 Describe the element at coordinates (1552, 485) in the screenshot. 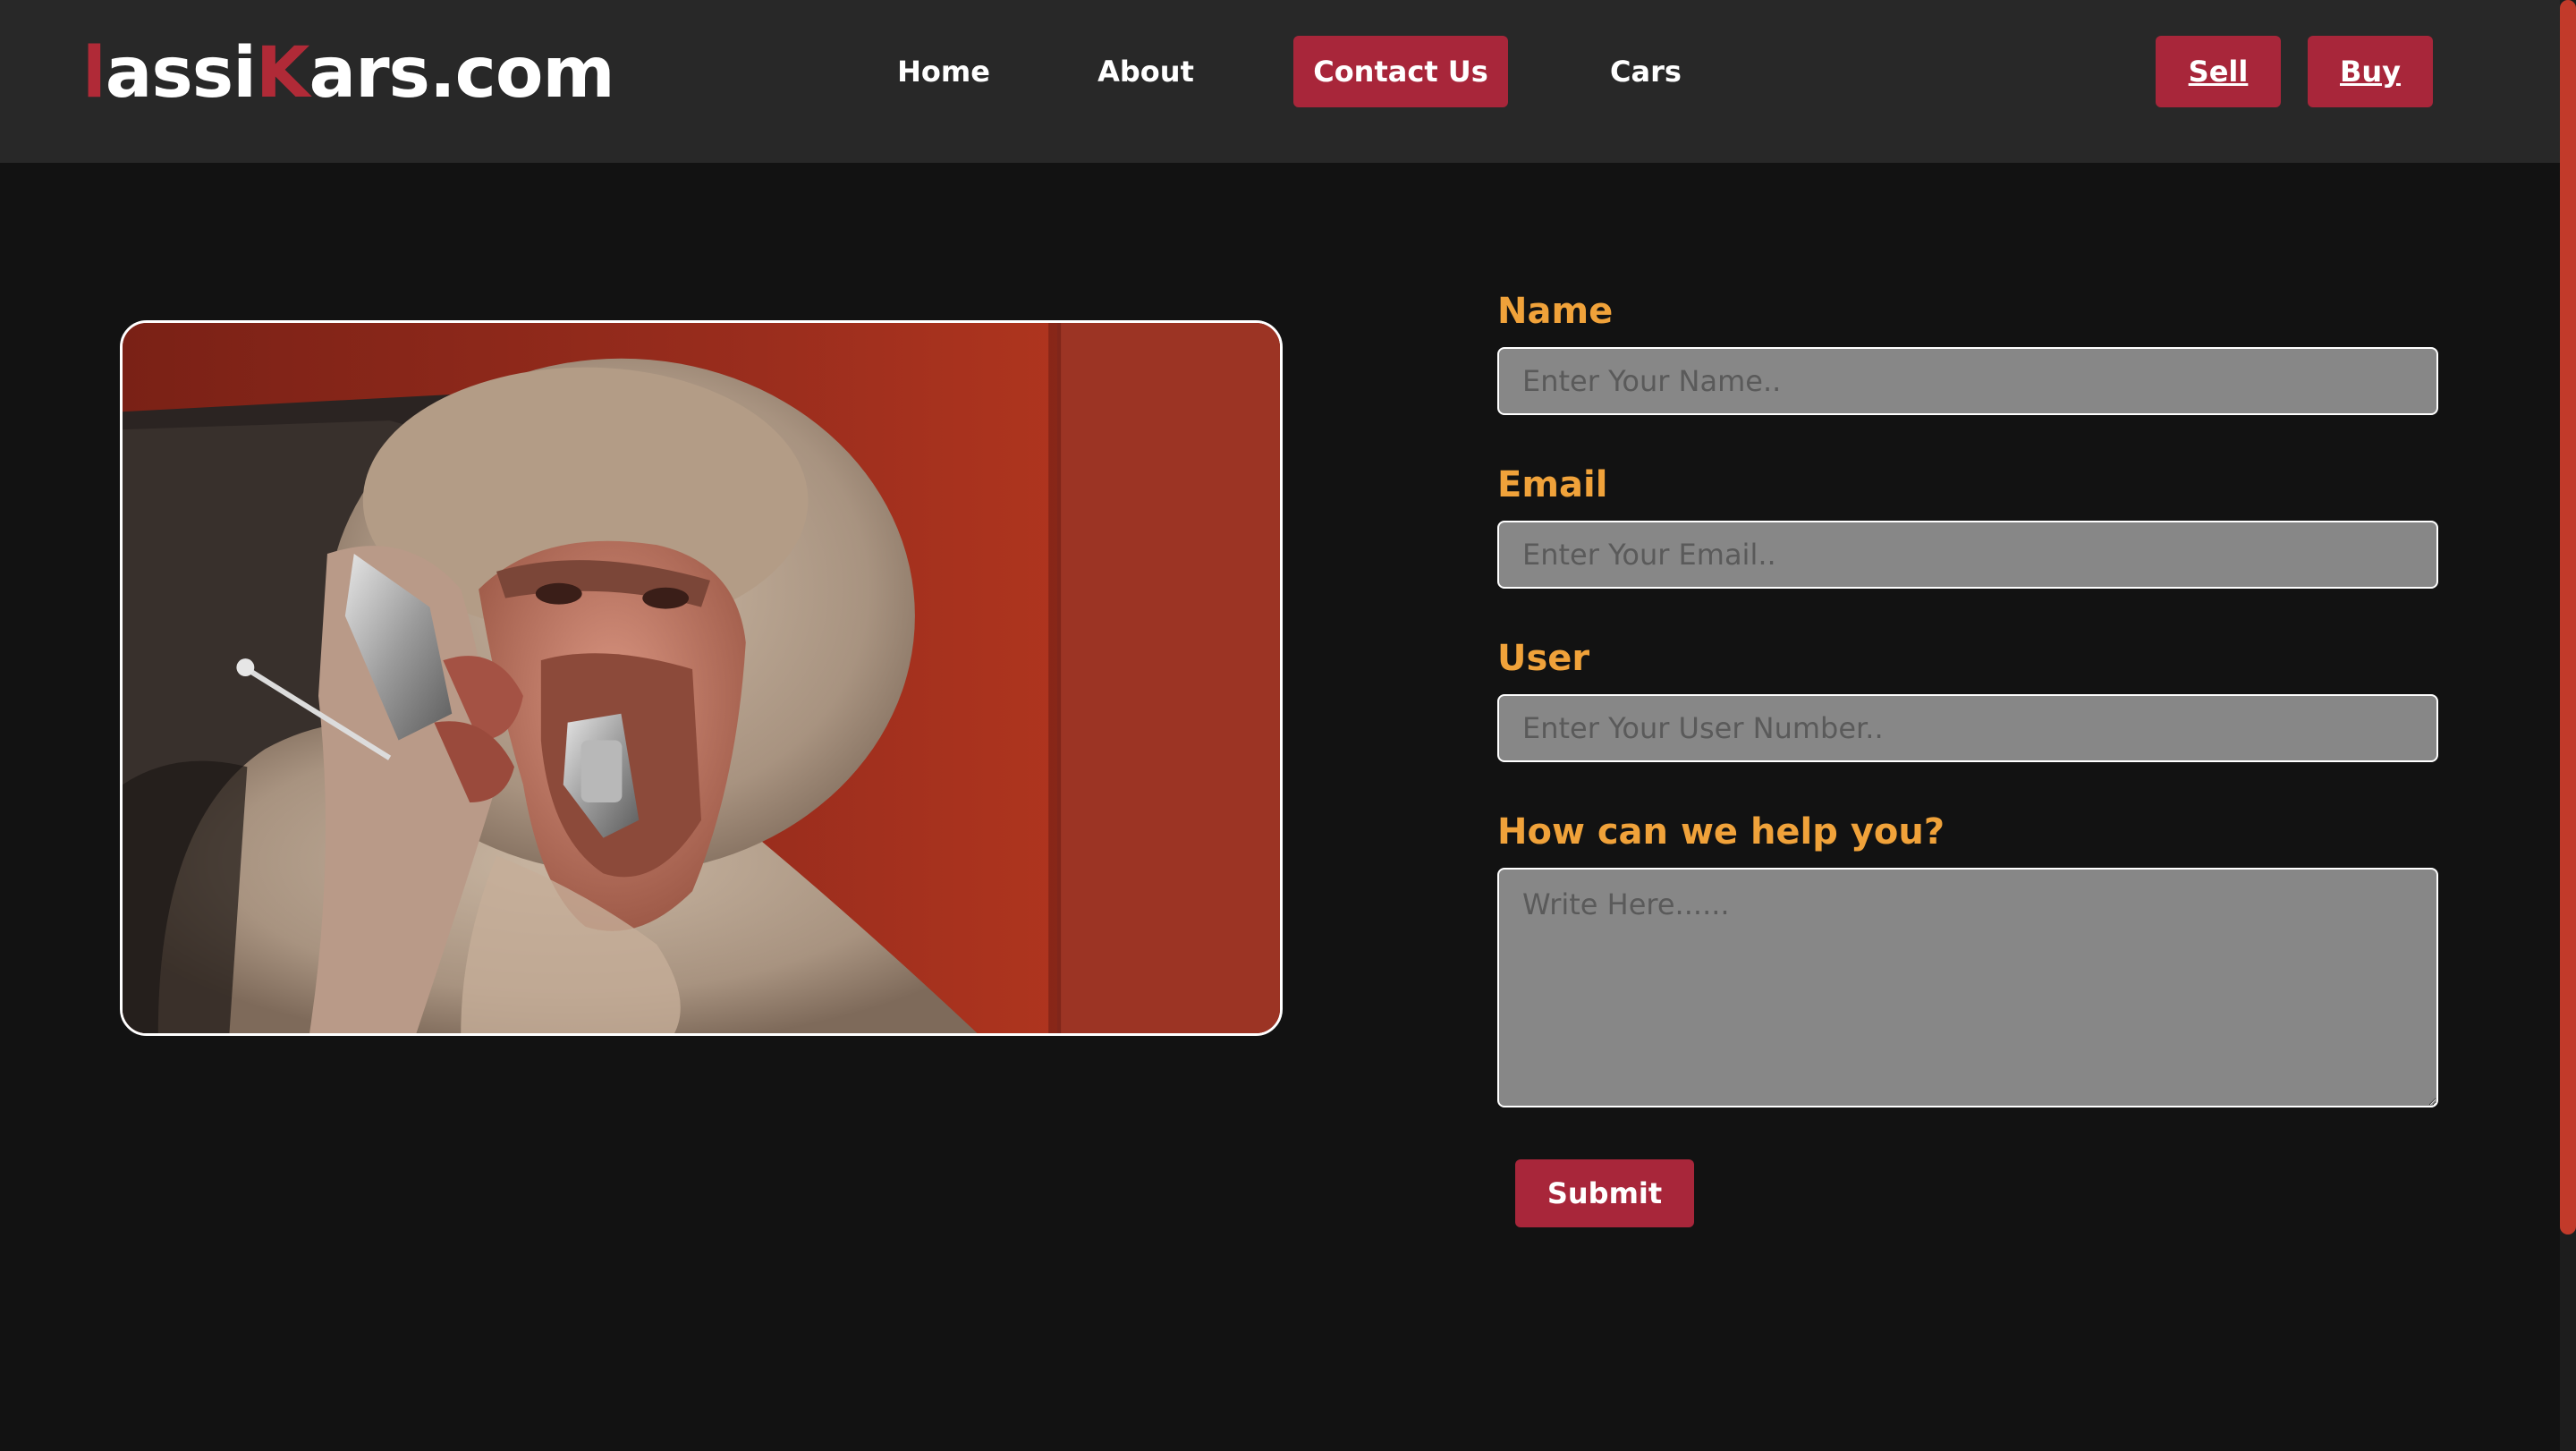

I see `email-label: Email` at that location.